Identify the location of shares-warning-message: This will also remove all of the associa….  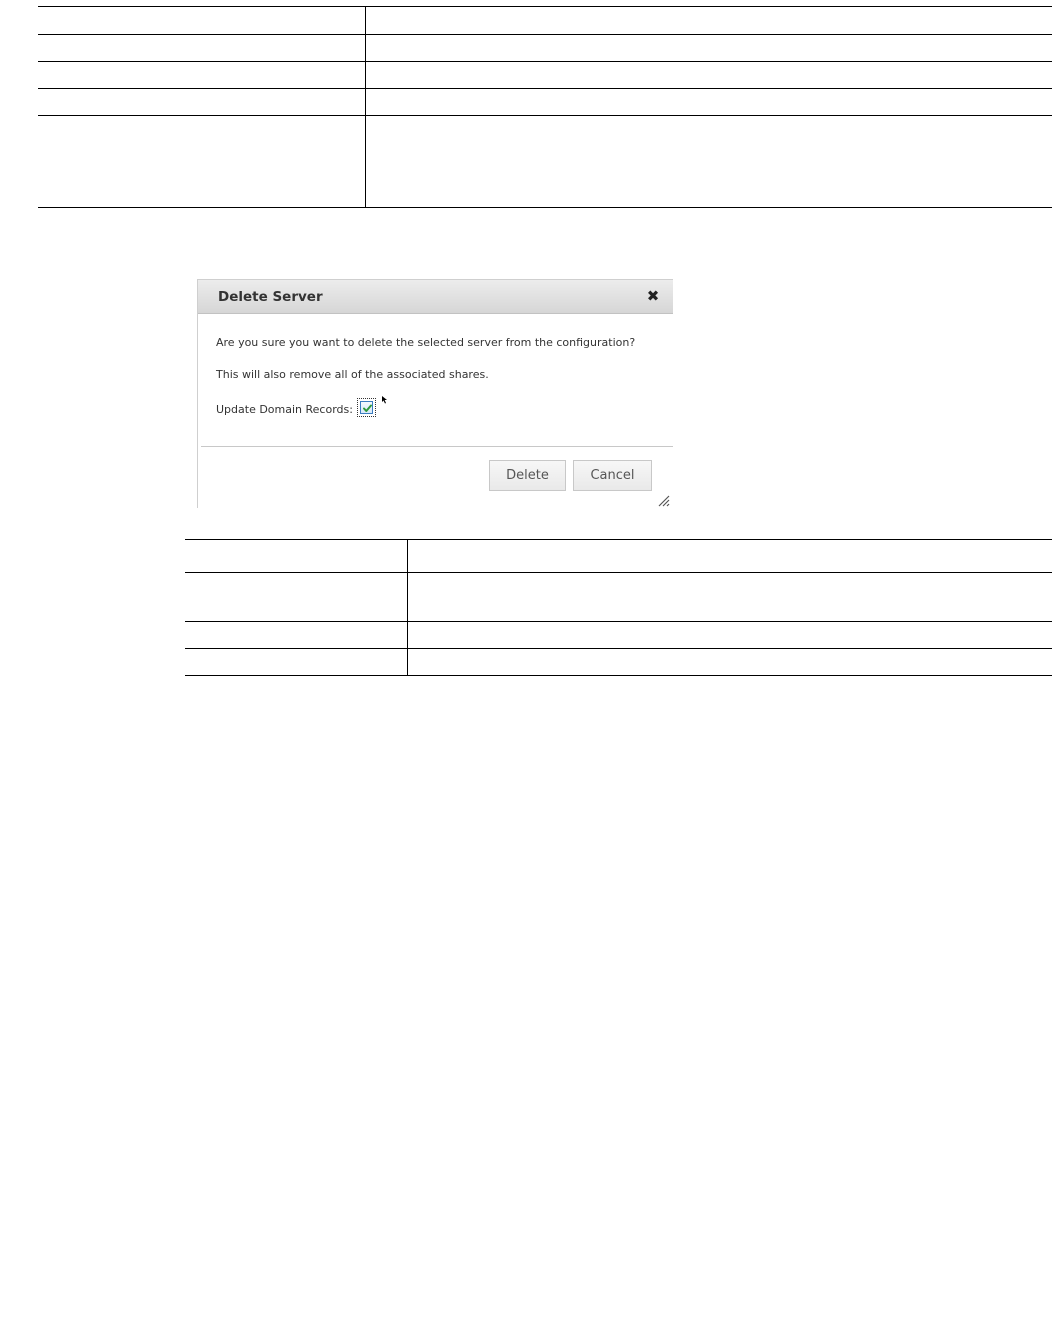
(352, 374).